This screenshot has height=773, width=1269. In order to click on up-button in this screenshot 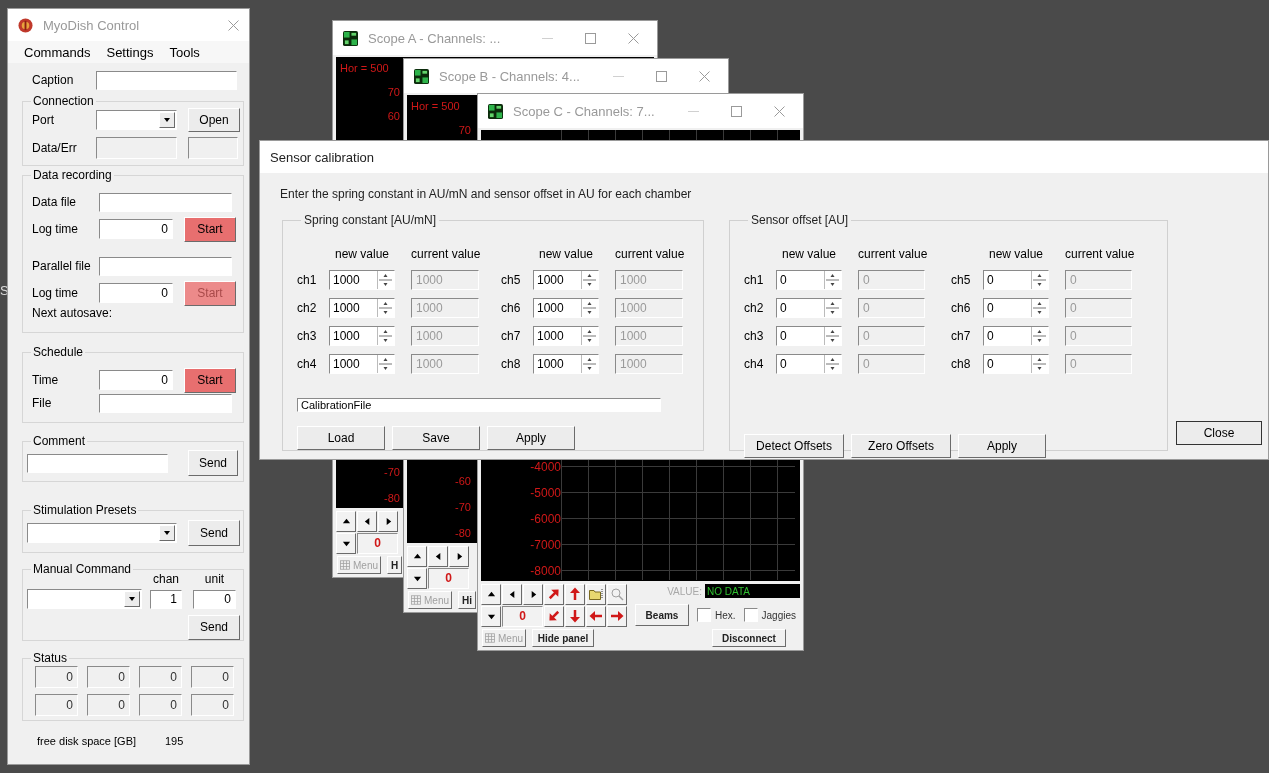, I will do `click(575, 594)`.